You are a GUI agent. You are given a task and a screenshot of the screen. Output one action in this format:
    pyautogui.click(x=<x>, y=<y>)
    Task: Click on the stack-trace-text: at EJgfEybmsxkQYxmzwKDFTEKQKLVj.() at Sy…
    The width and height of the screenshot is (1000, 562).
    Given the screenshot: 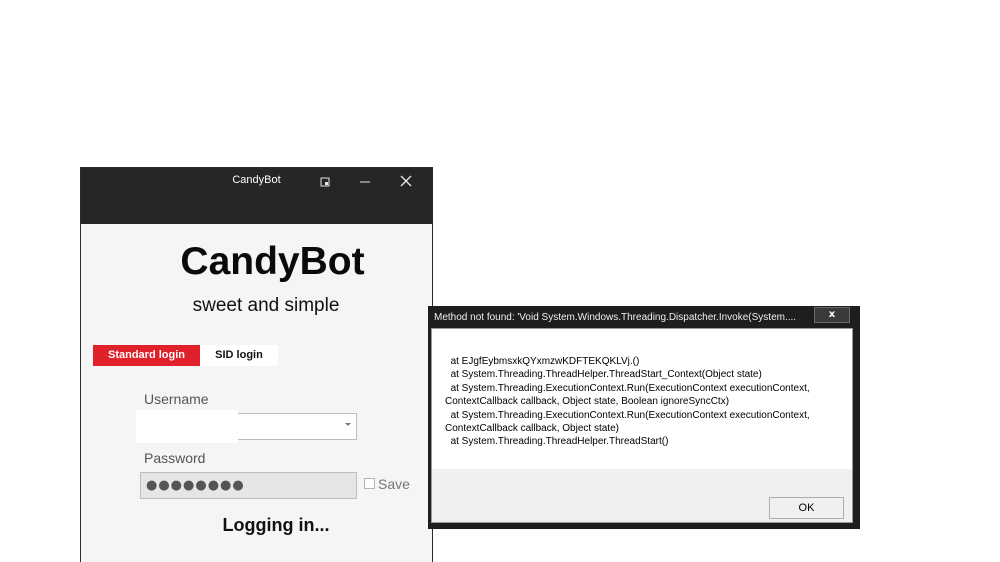 What is the action you would take?
    pyautogui.click(x=627, y=402)
    